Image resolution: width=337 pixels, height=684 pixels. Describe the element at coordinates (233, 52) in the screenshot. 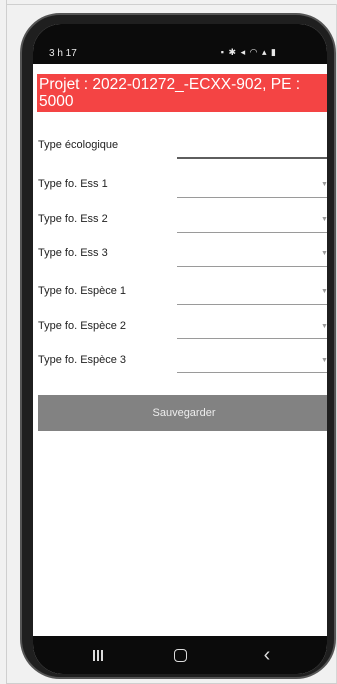

I see `bluetooth-icon: ✱` at that location.